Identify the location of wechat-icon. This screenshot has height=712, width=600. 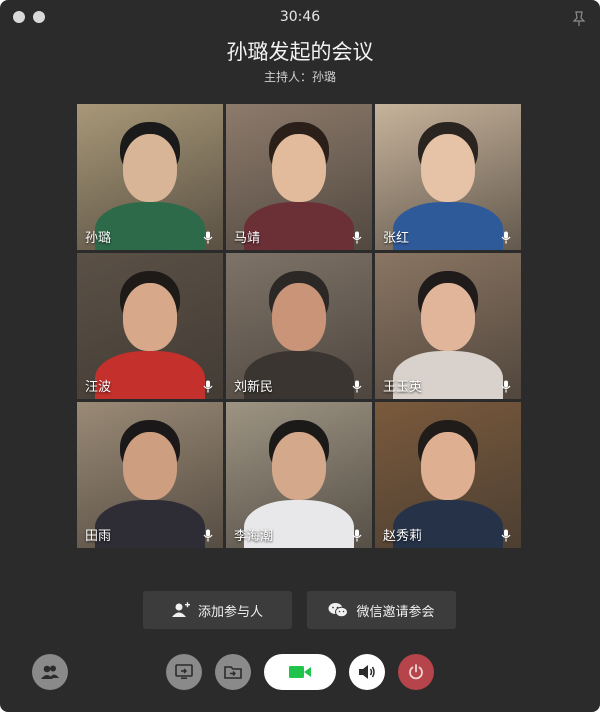
(338, 610).